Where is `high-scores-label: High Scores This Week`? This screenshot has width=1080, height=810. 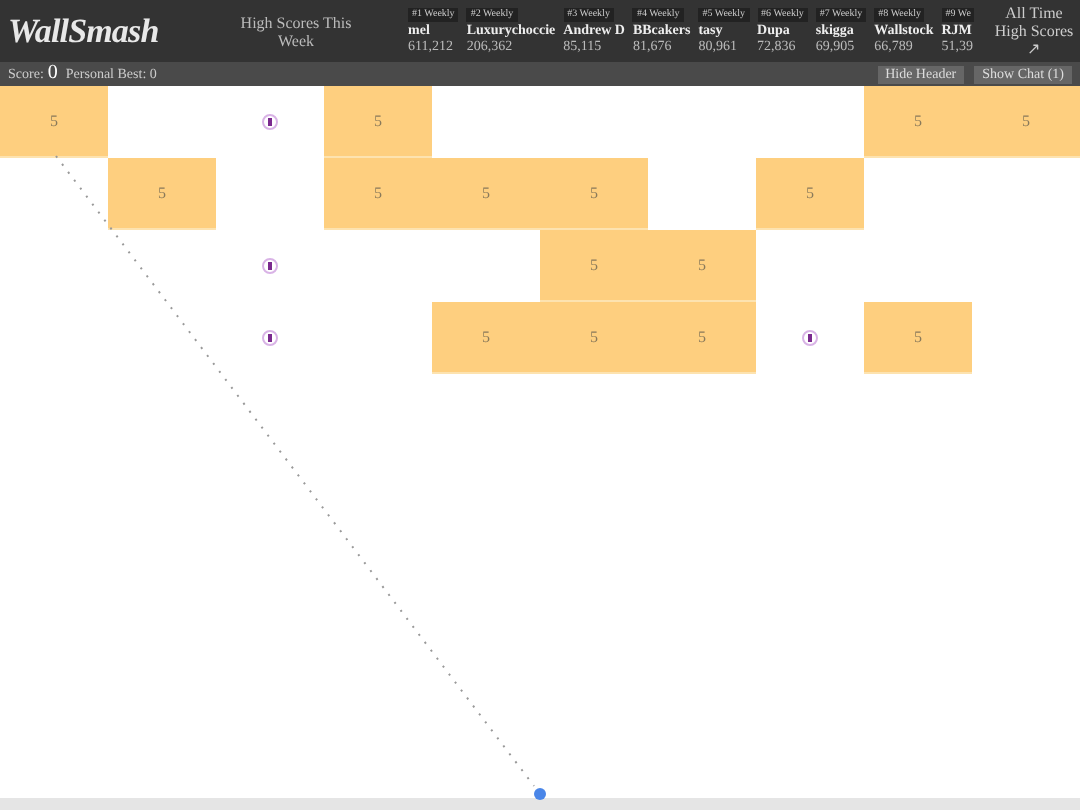
high-scores-label: High Scores This Week is located at coordinates (296, 31).